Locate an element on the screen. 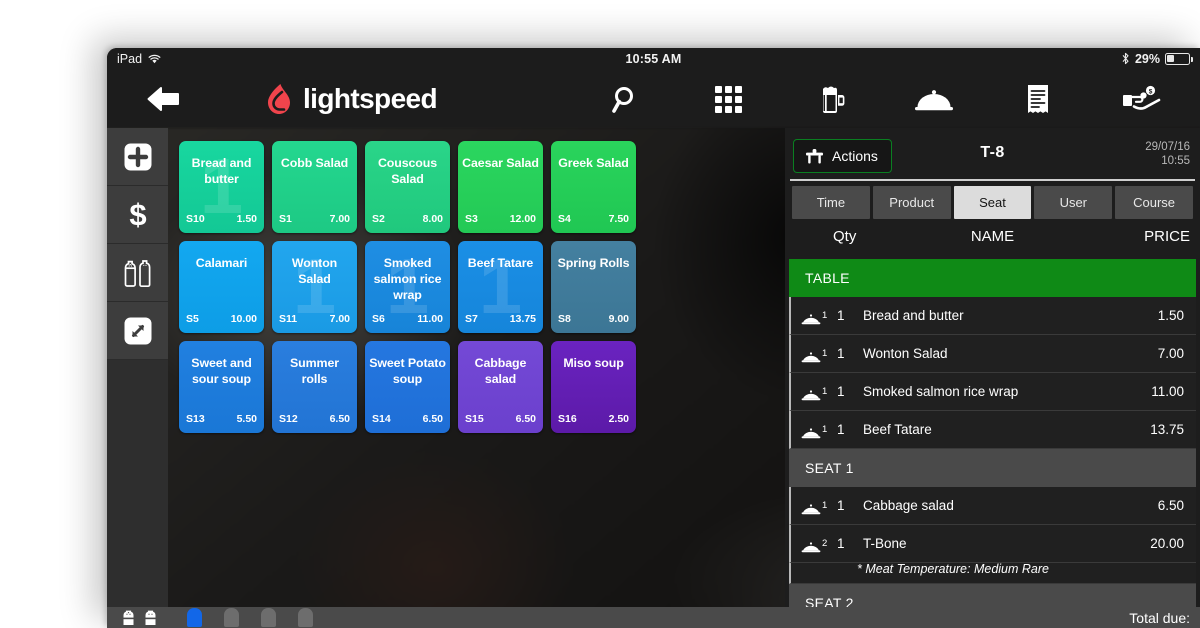  product-code: S16 is located at coordinates (567, 419).